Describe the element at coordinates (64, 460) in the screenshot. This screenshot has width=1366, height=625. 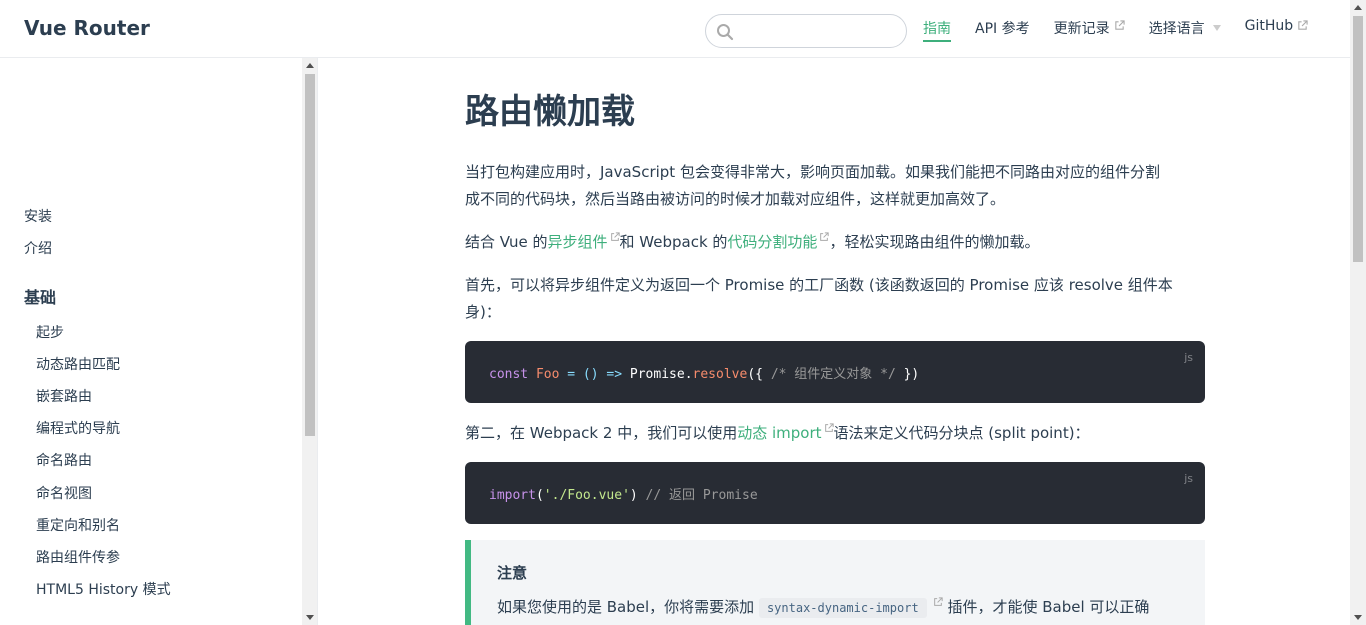
I see `sidebar-item: 命名路由` at that location.